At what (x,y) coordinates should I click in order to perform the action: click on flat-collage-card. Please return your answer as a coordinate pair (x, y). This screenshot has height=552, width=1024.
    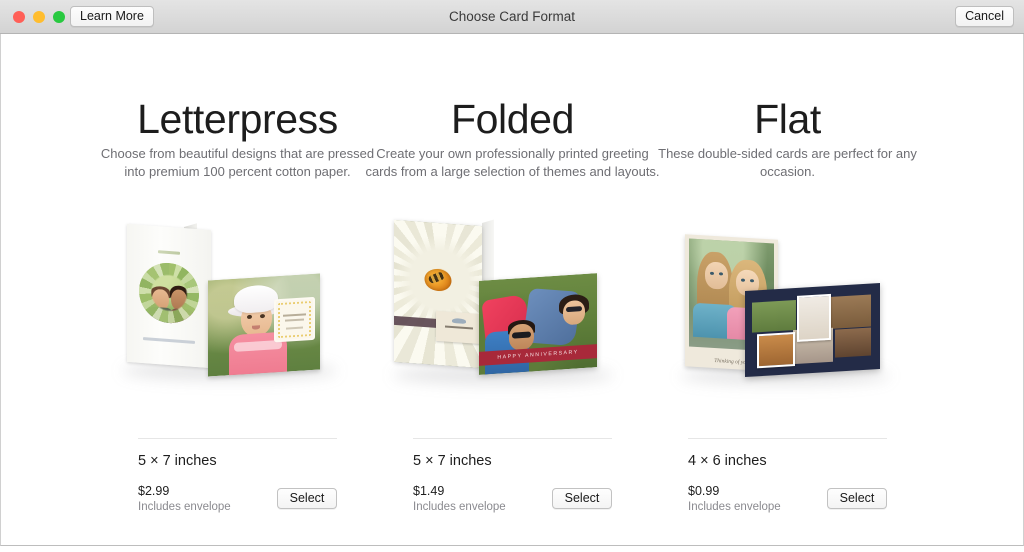
    Looking at the image, I should click on (812, 330).